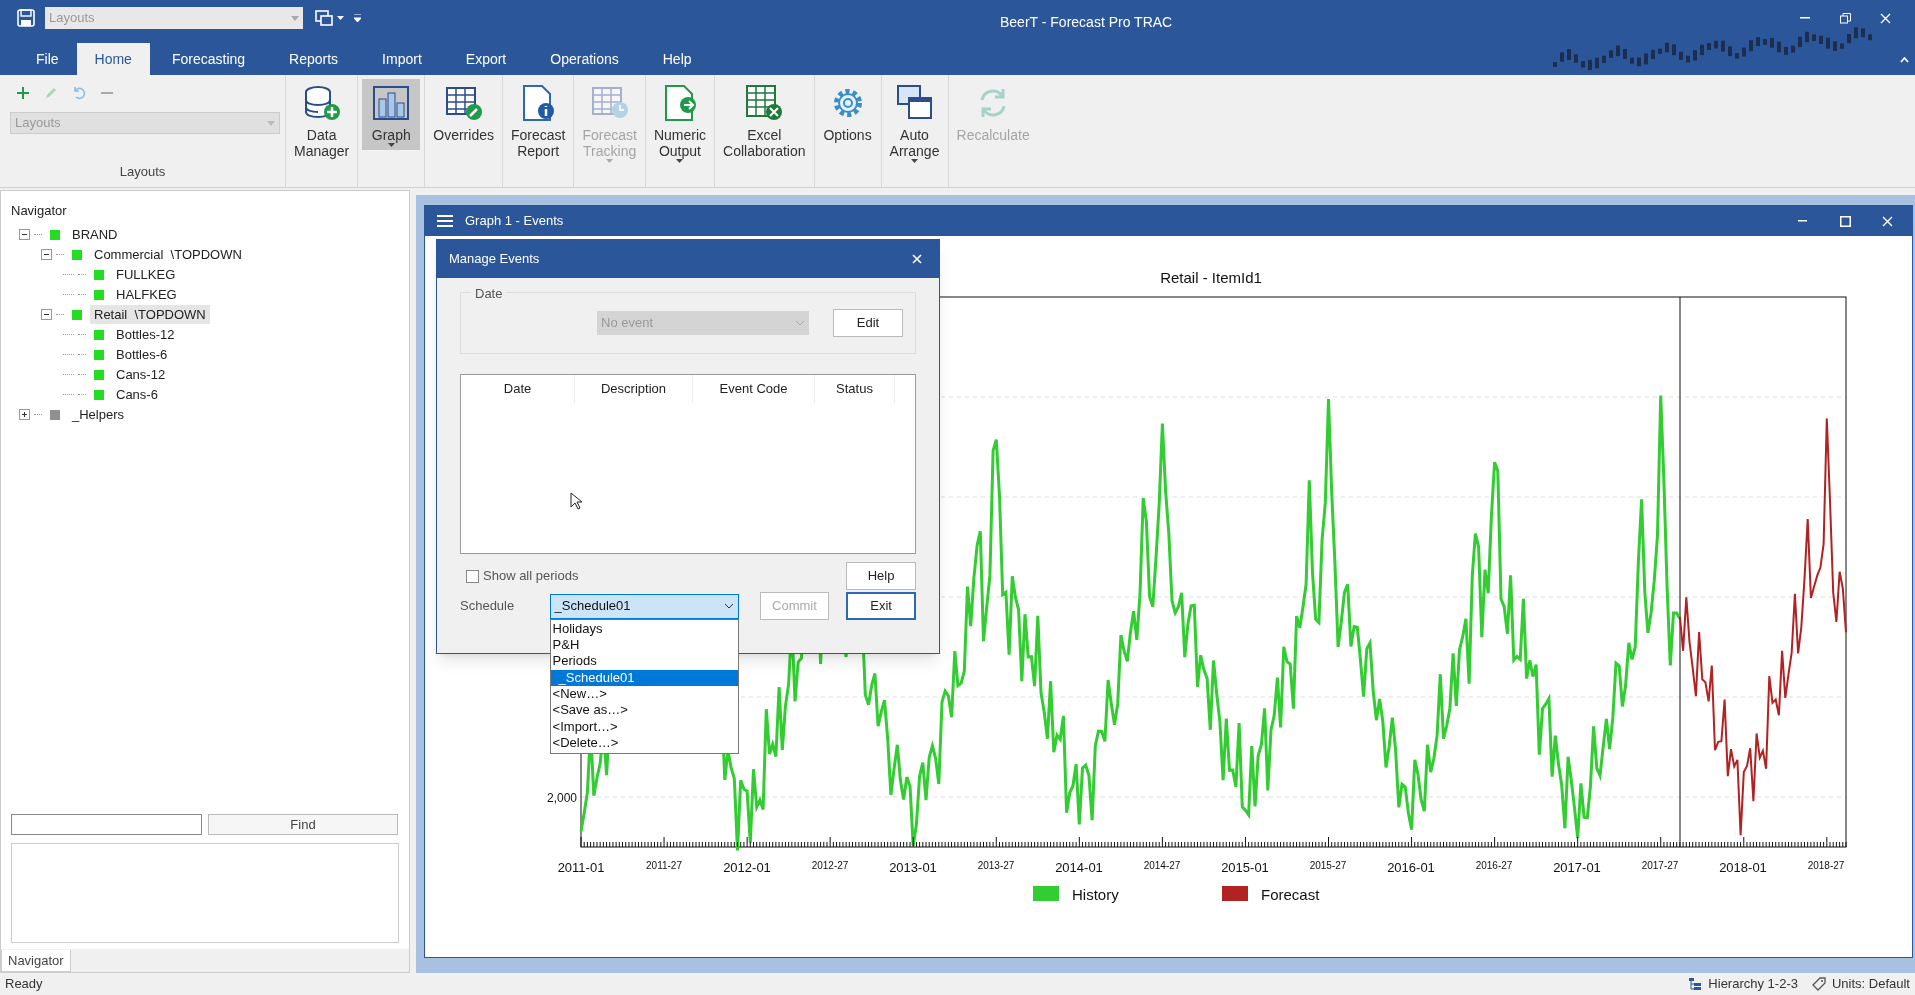 The width and height of the screenshot is (1915, 995). I want to click on checkbox, so click(472, 576).